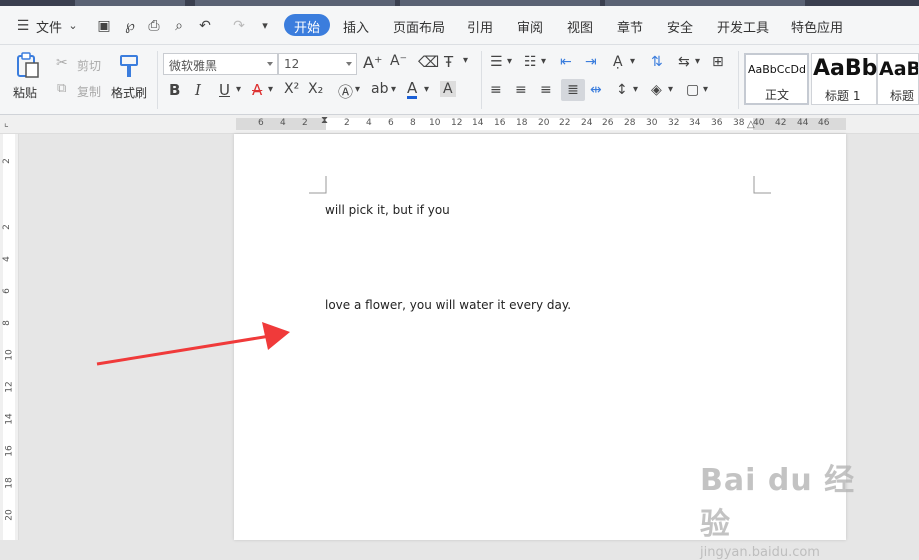 The width and height of the screenshot is (919, 560). What do you see at coordinates (25, 92) in the screenshot?
I see `paste-button-label: 粘贴` at bounding box center [25, 92].